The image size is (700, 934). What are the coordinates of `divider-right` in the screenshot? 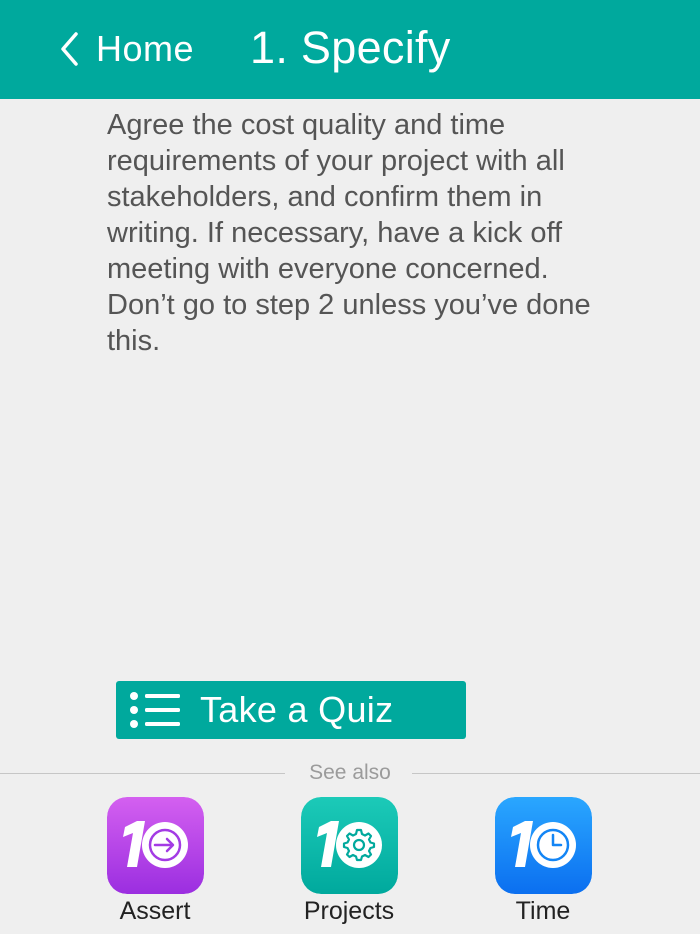 It's located at (556, 773).